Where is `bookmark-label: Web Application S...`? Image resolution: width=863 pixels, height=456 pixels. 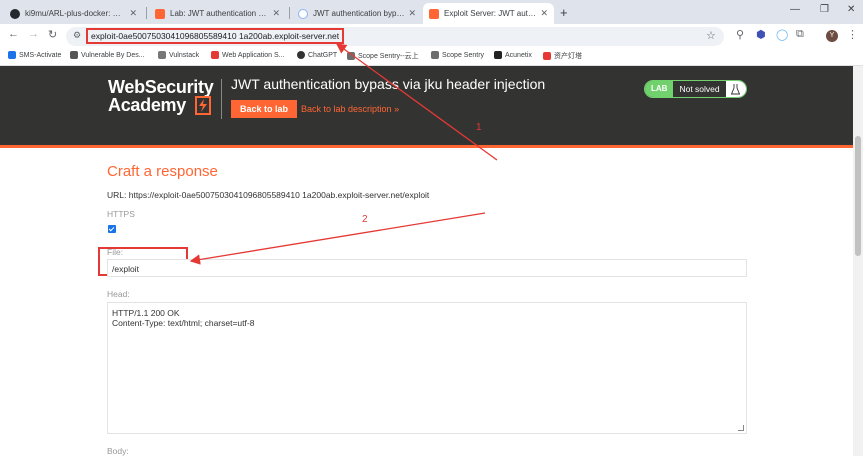 bookmark-label: Web Application S... is located at coordinates (253, 55).